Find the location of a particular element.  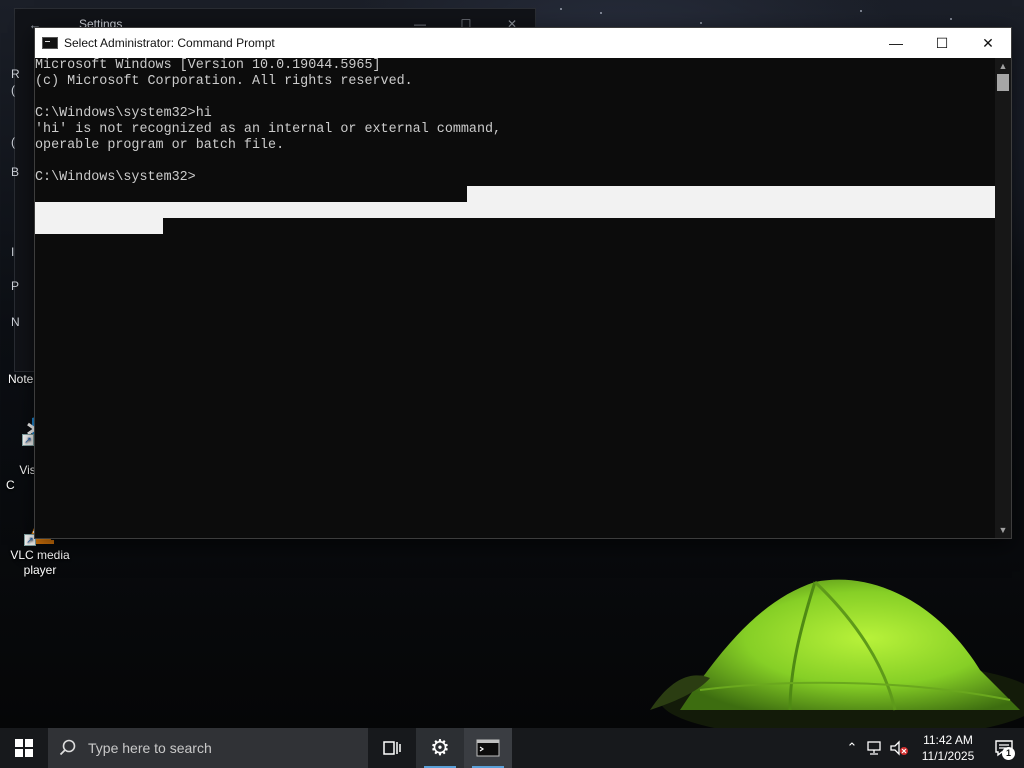

taskbar: Type here to search ⚙ ⌃ 11:42 AM 11/1/20 is located at coordinates (512, 748).